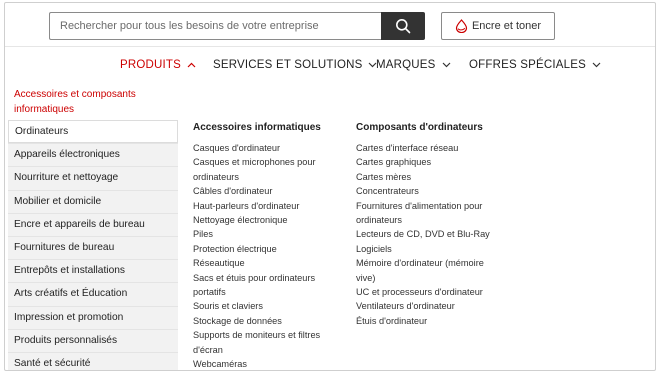 This screenshot has width=659, height=373. What do you see at coordinates (93, 201) in the screenshot?
I see `sidebar-item: Mobilier et domicile` at bounding box center [93, 201].